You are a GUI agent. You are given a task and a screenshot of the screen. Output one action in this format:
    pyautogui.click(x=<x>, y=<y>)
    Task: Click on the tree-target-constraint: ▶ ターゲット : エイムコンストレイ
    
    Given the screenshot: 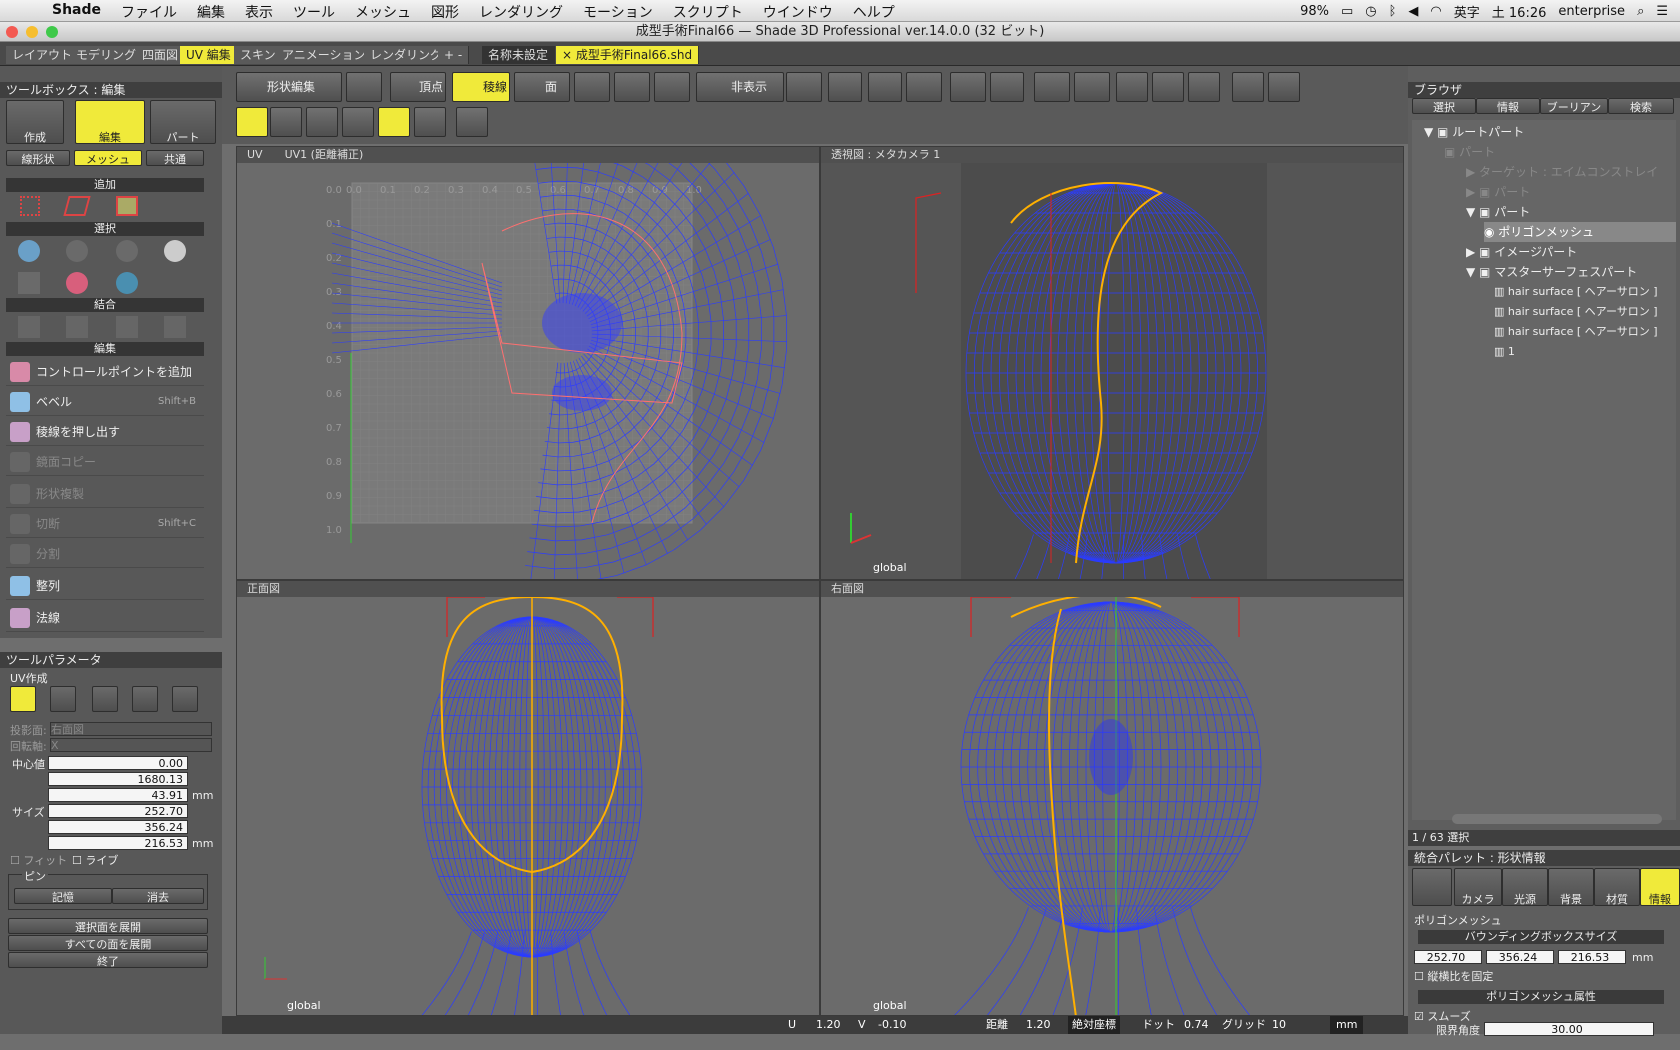 What is the action you would take?
    pyautogui.click(x=1562, y=172)
    